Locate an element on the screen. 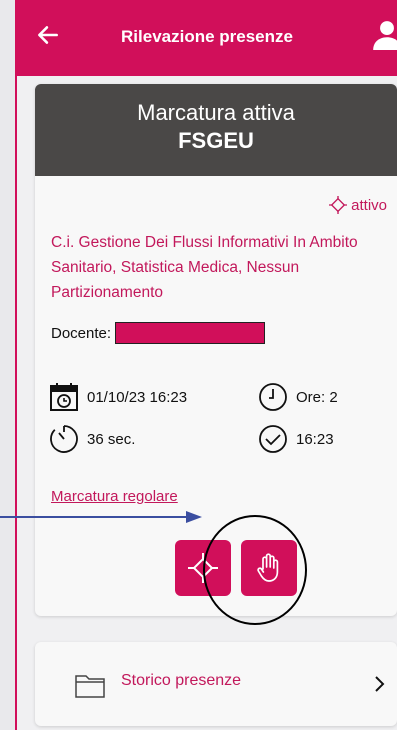 The height and width of the screenshot is (730, 397). card-header: Marcatura attiva FSGEU is located at coordinates (216, 130).